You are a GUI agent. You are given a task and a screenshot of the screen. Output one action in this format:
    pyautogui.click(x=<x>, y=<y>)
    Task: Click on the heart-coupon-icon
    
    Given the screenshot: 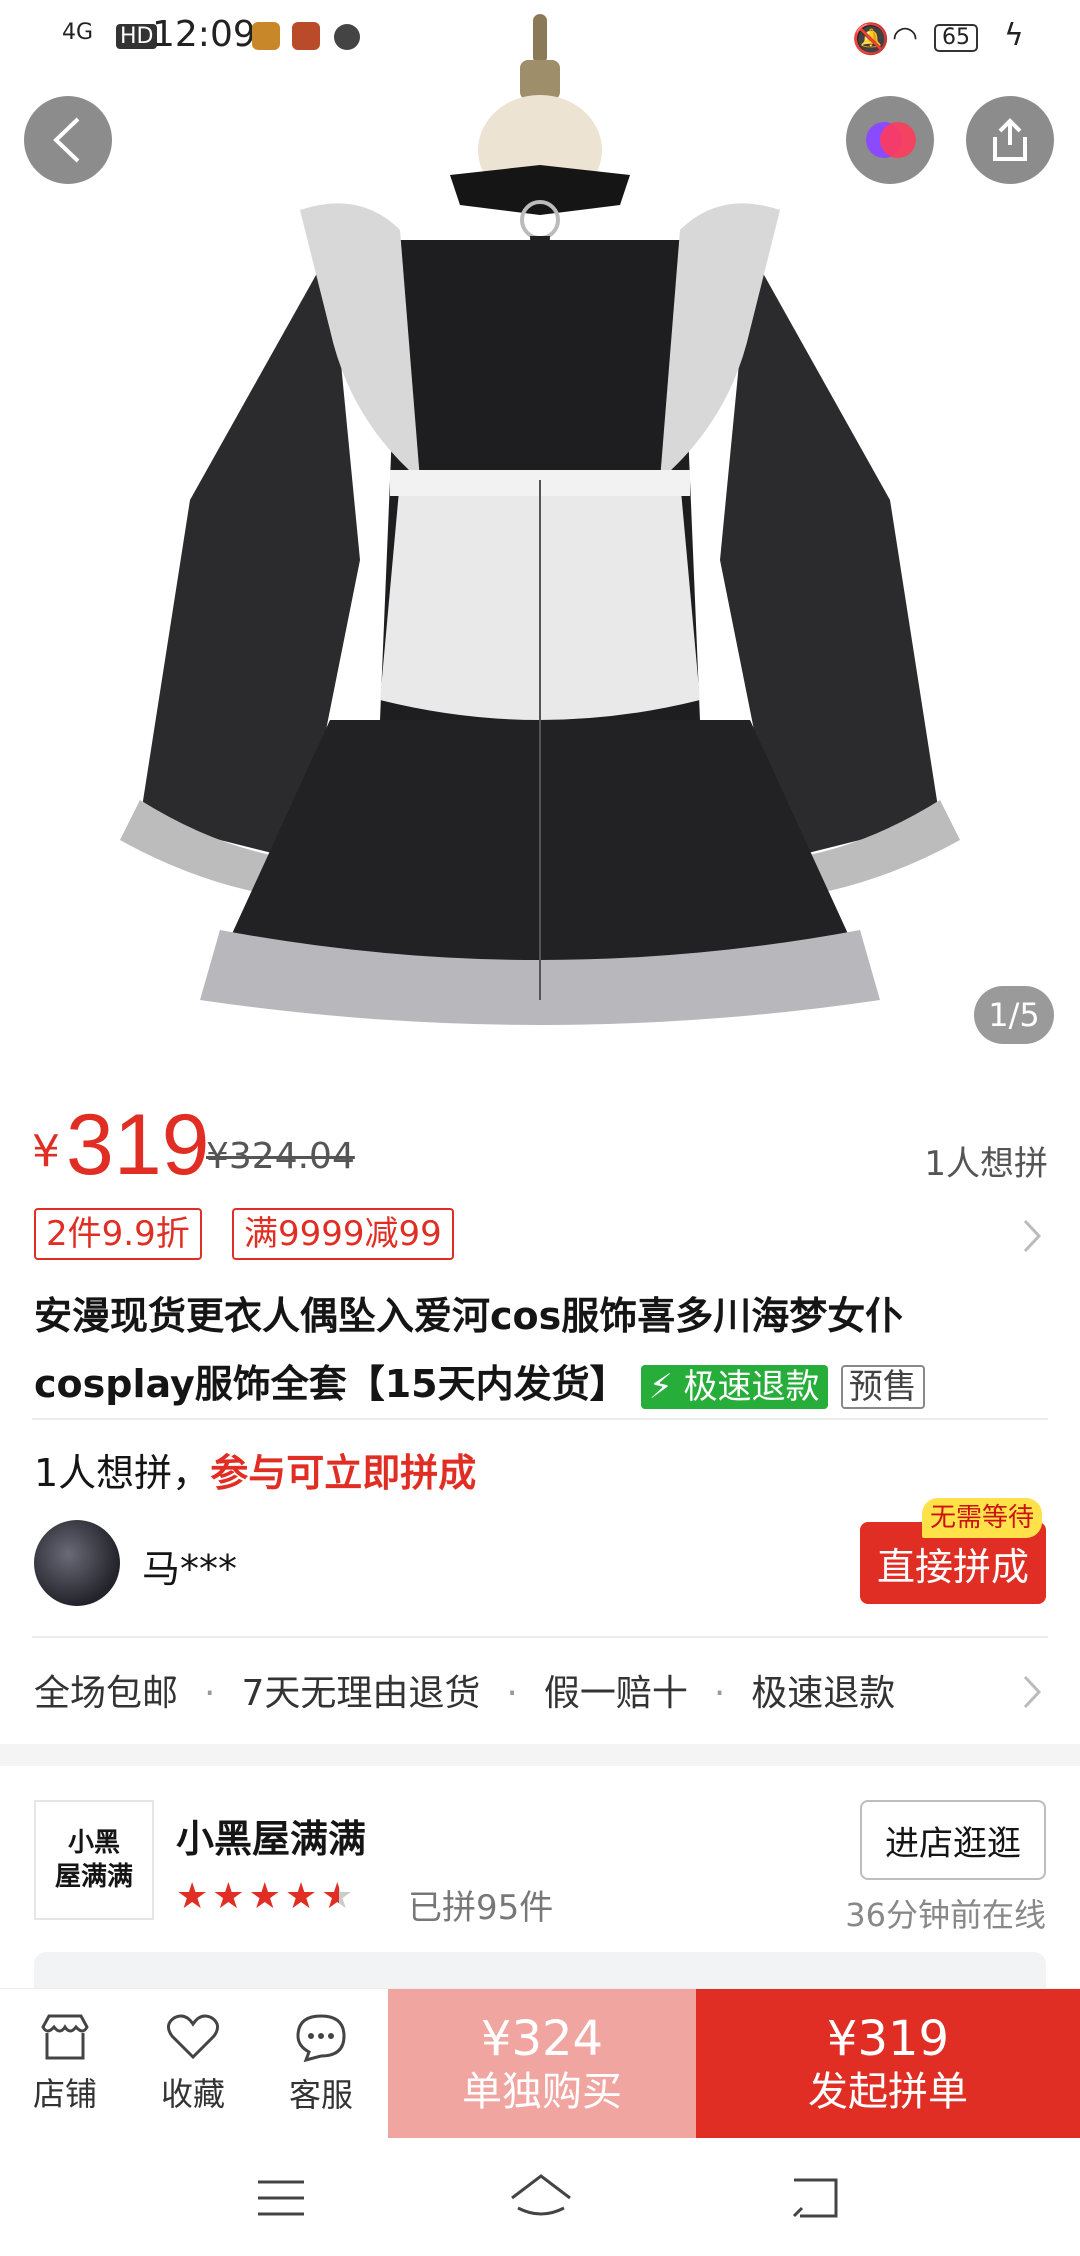 What is the action you would take?
    pyautogui.click(x=891, y=140)
    